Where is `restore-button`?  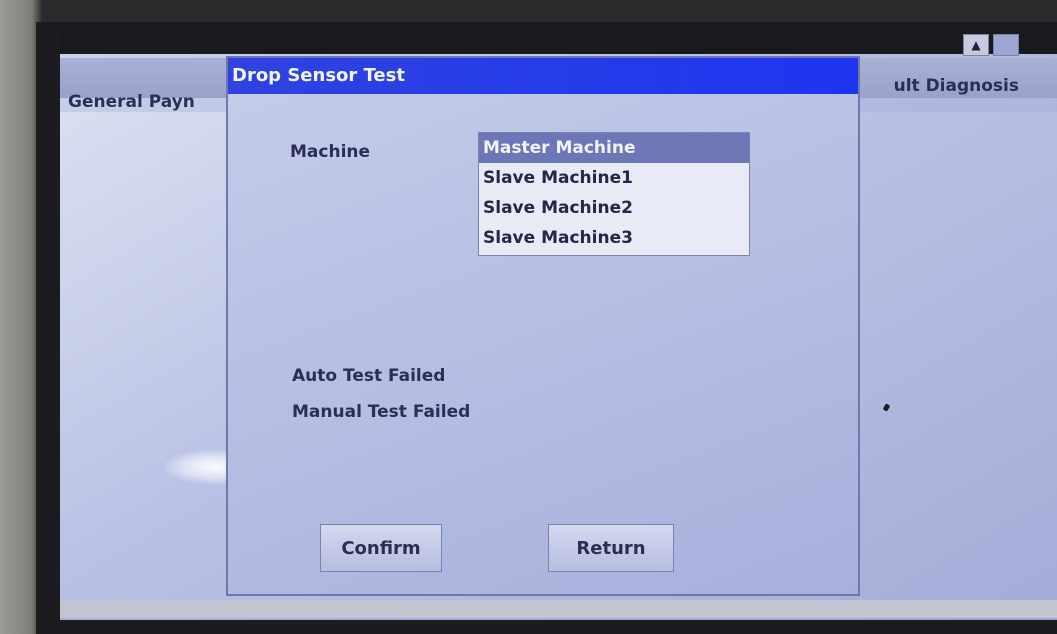 restore-button is located at coordinates (1006, 45).